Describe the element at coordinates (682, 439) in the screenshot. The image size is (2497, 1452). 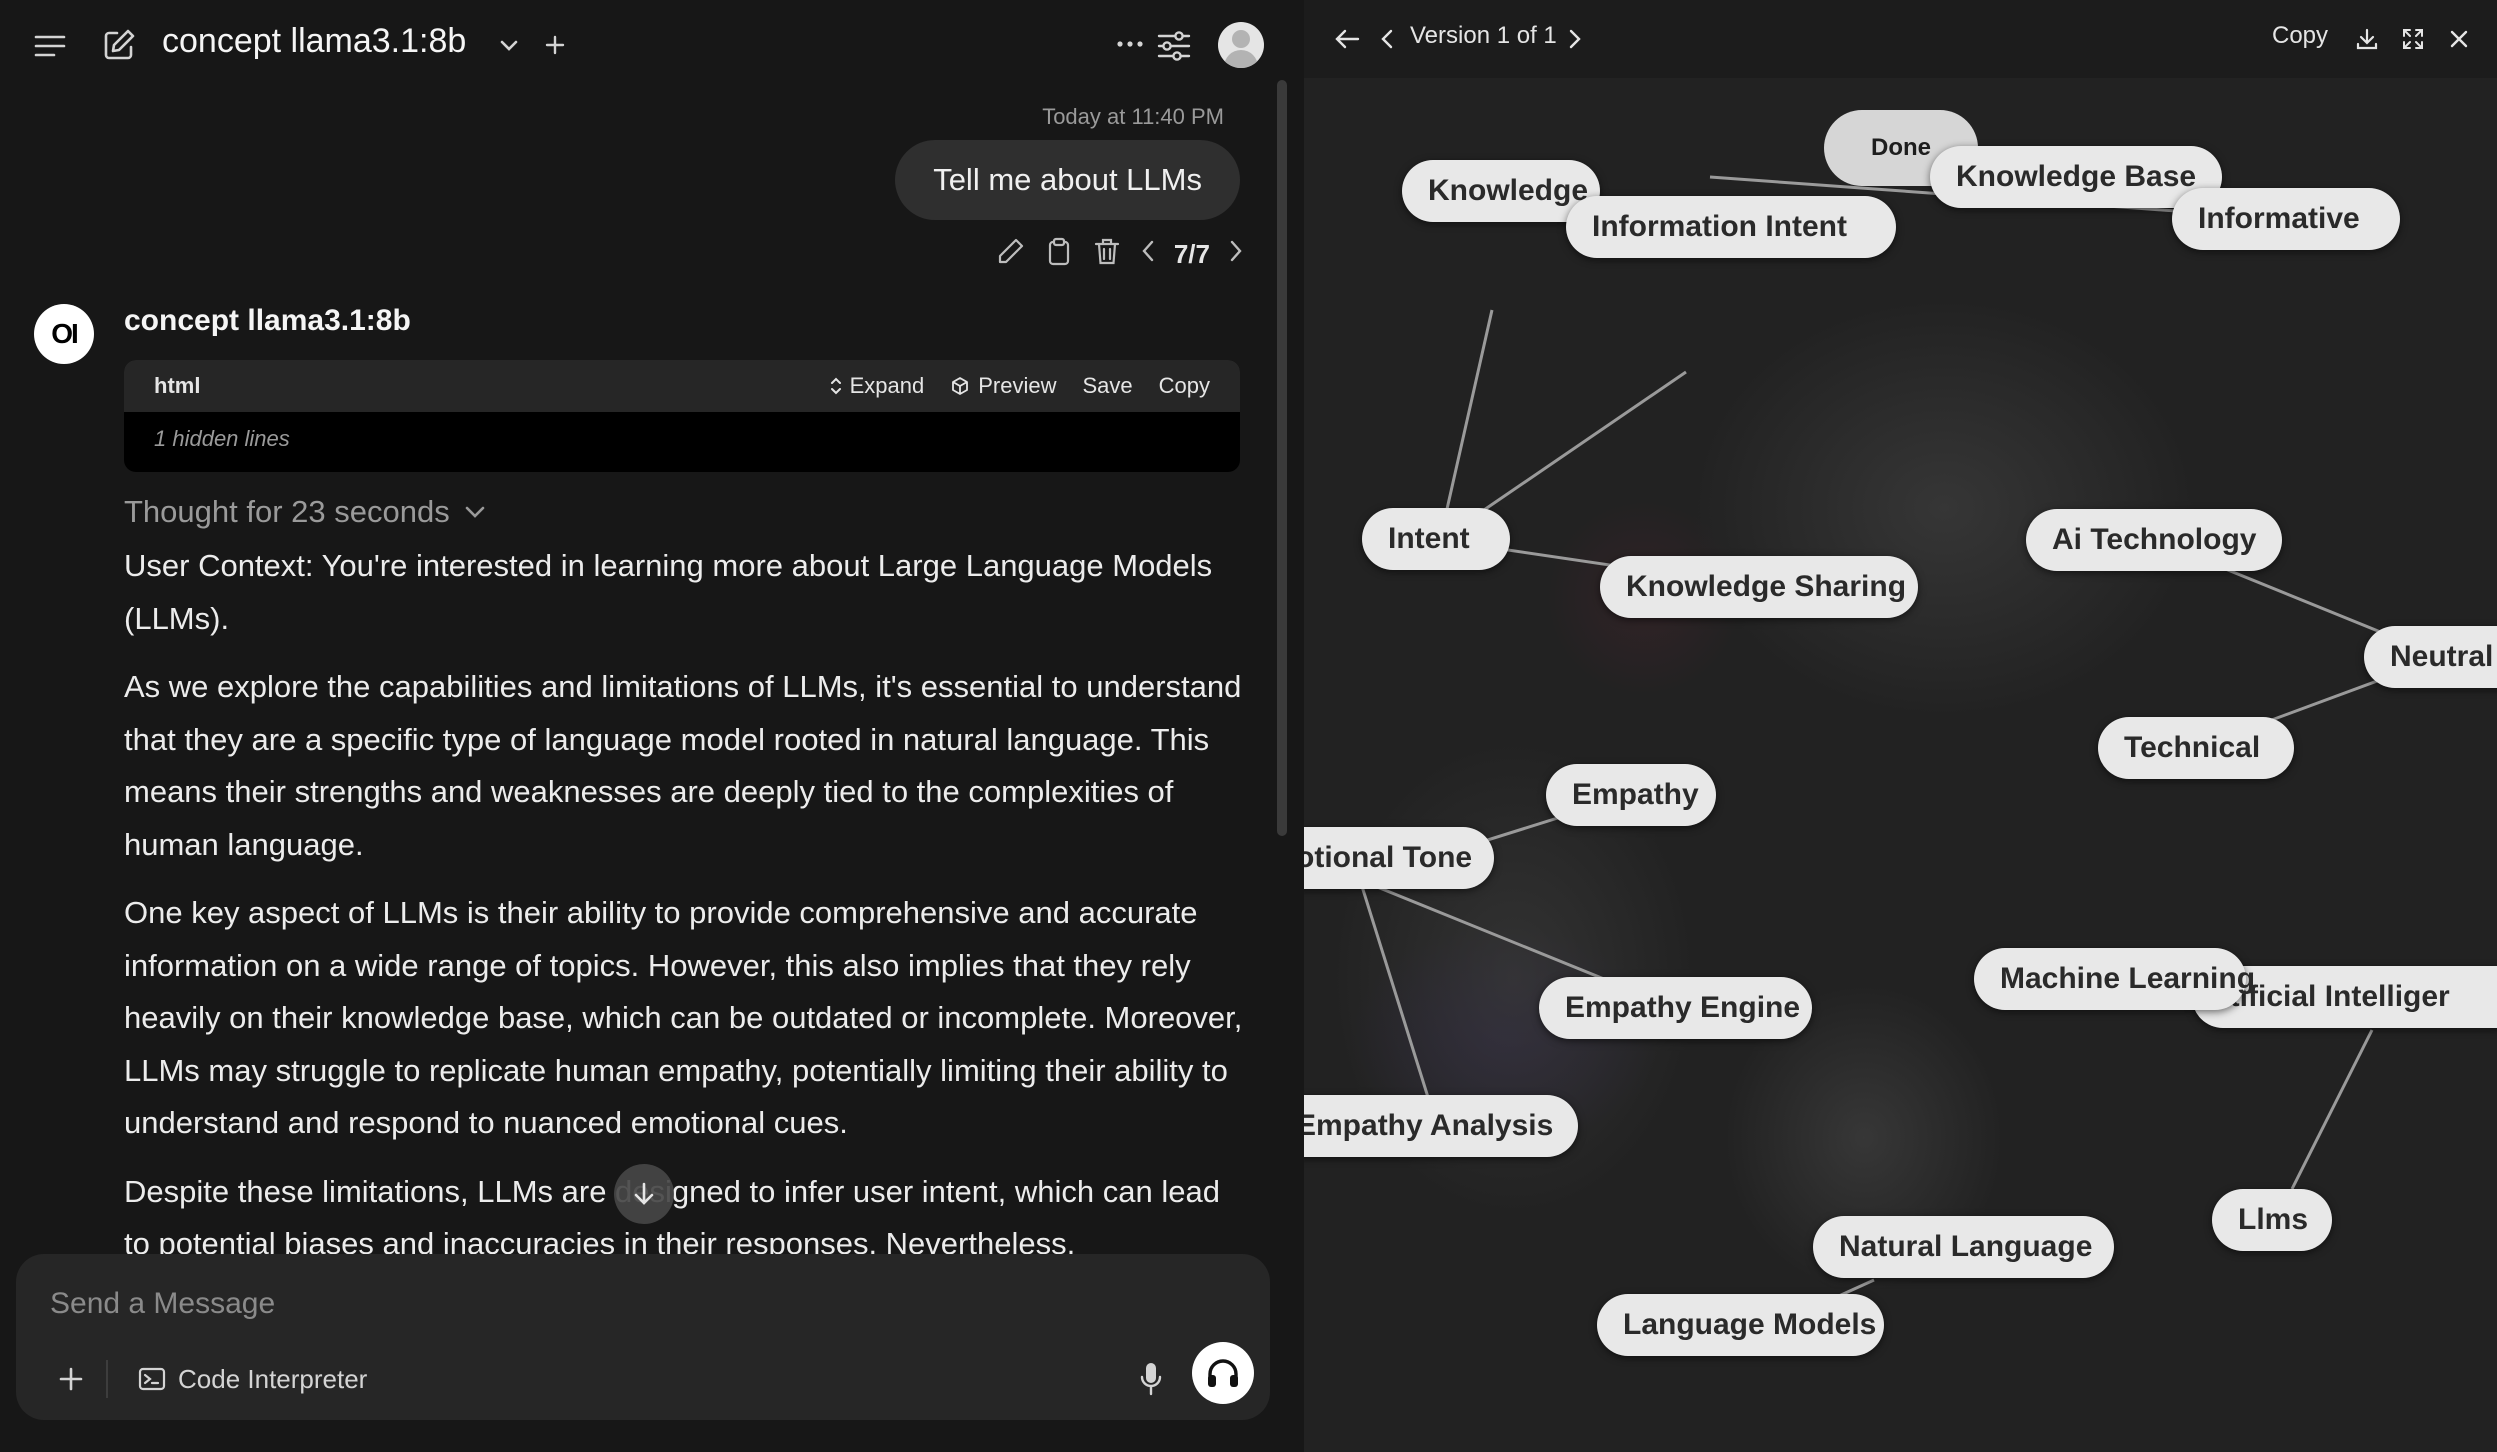
I see `hidden-lines-note: 1 hidden lines` at that location.